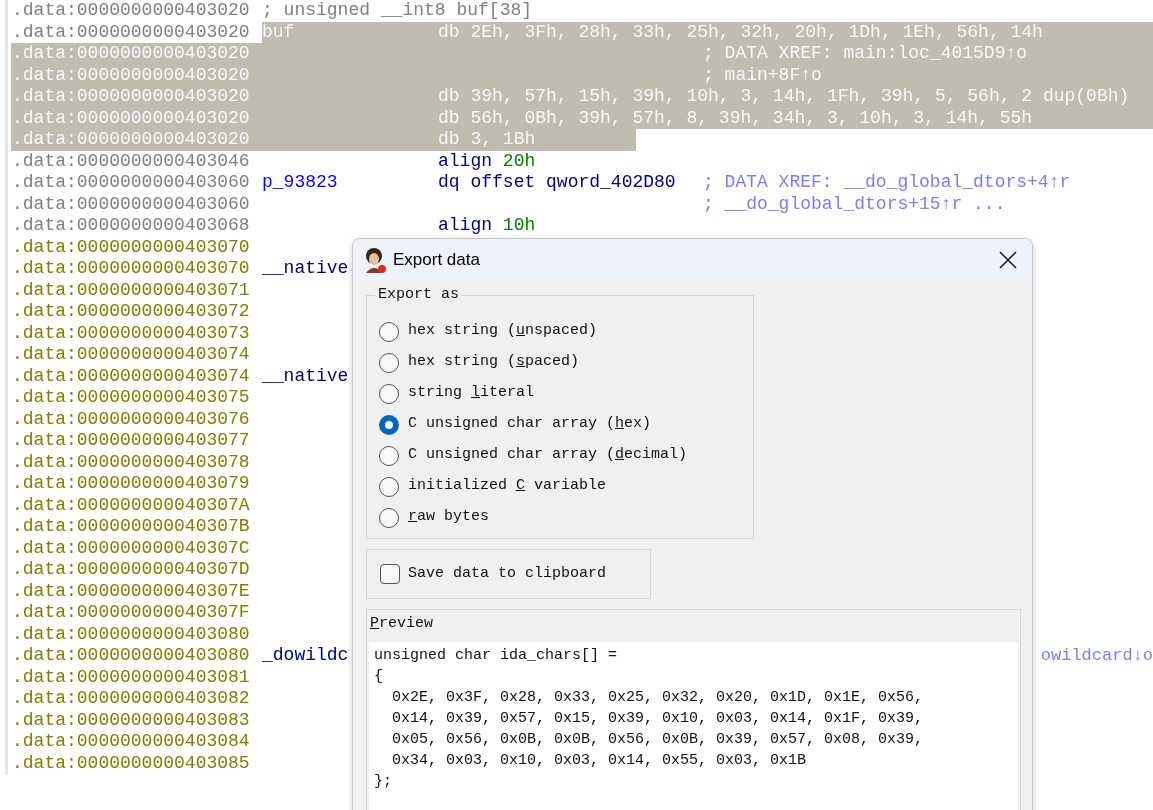  What do you see at coordinates (1008, 260) in the screenshot?
I see `close-icon` at bounding box center [1008, 260].